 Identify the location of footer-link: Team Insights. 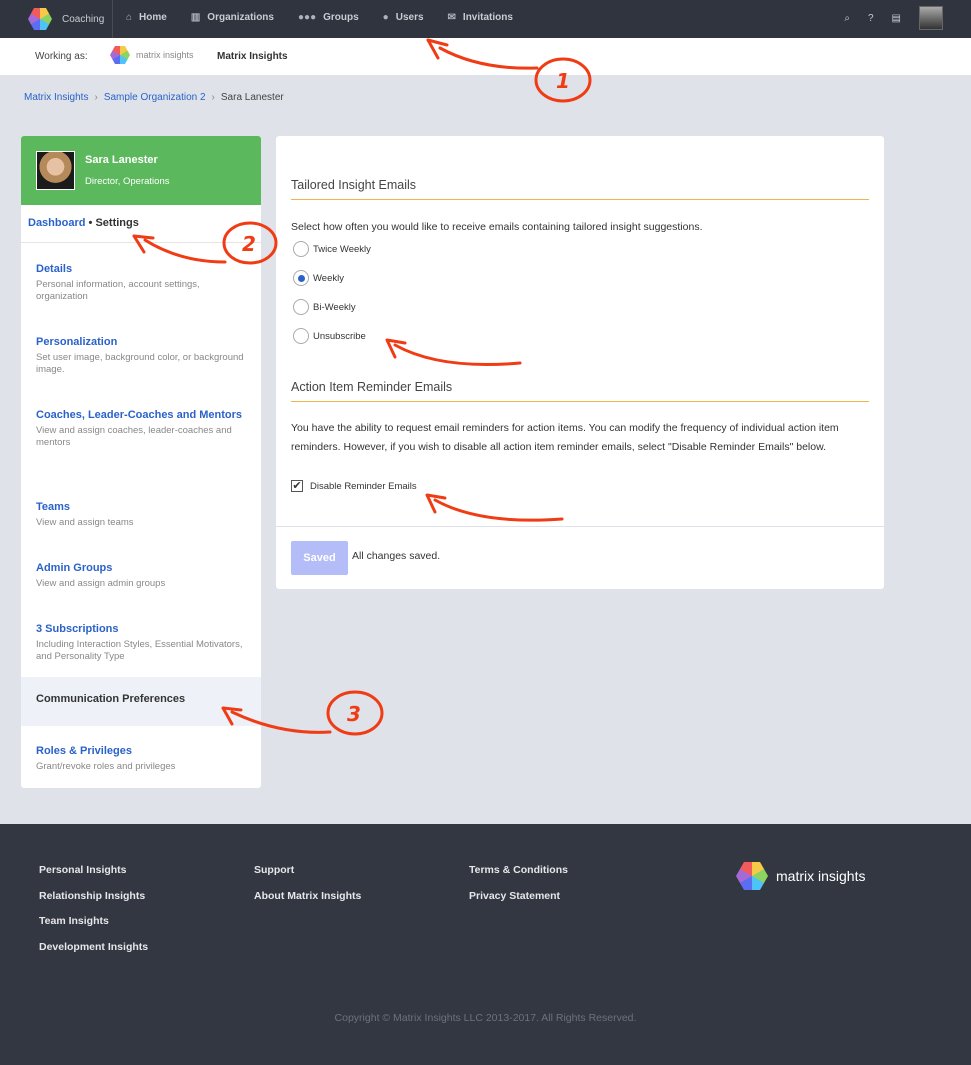
(93, 921).